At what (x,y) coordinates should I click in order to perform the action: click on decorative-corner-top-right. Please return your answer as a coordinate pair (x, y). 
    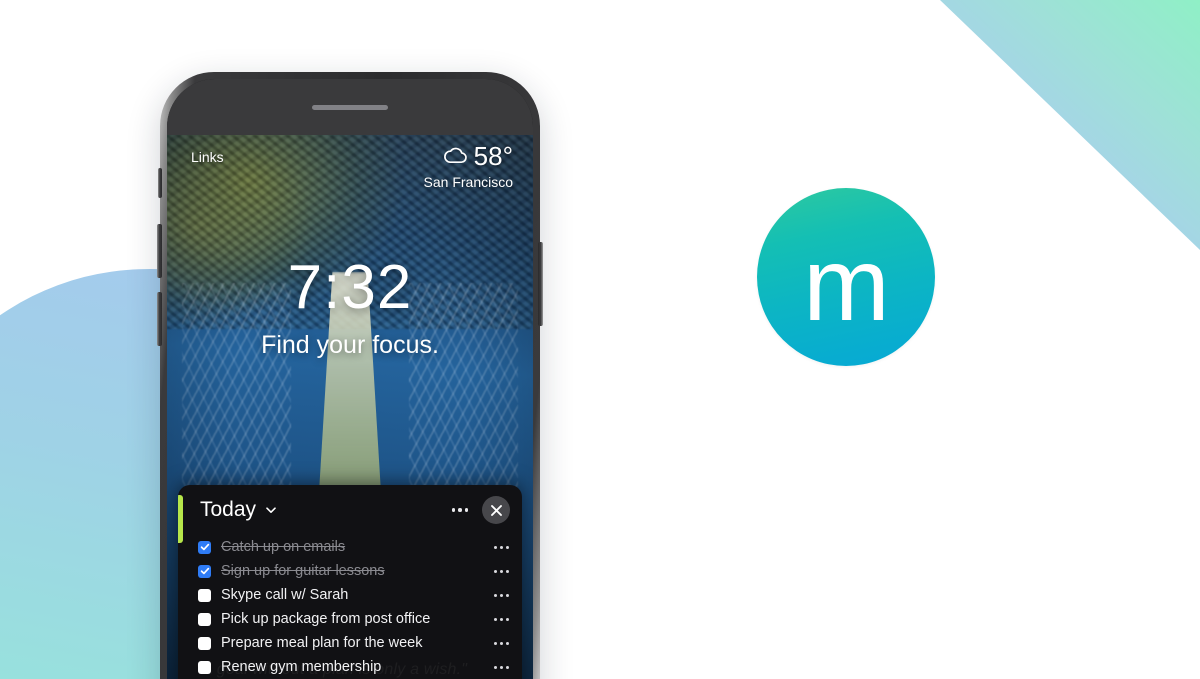
    Looking at the image, I should click on (1070, 125).